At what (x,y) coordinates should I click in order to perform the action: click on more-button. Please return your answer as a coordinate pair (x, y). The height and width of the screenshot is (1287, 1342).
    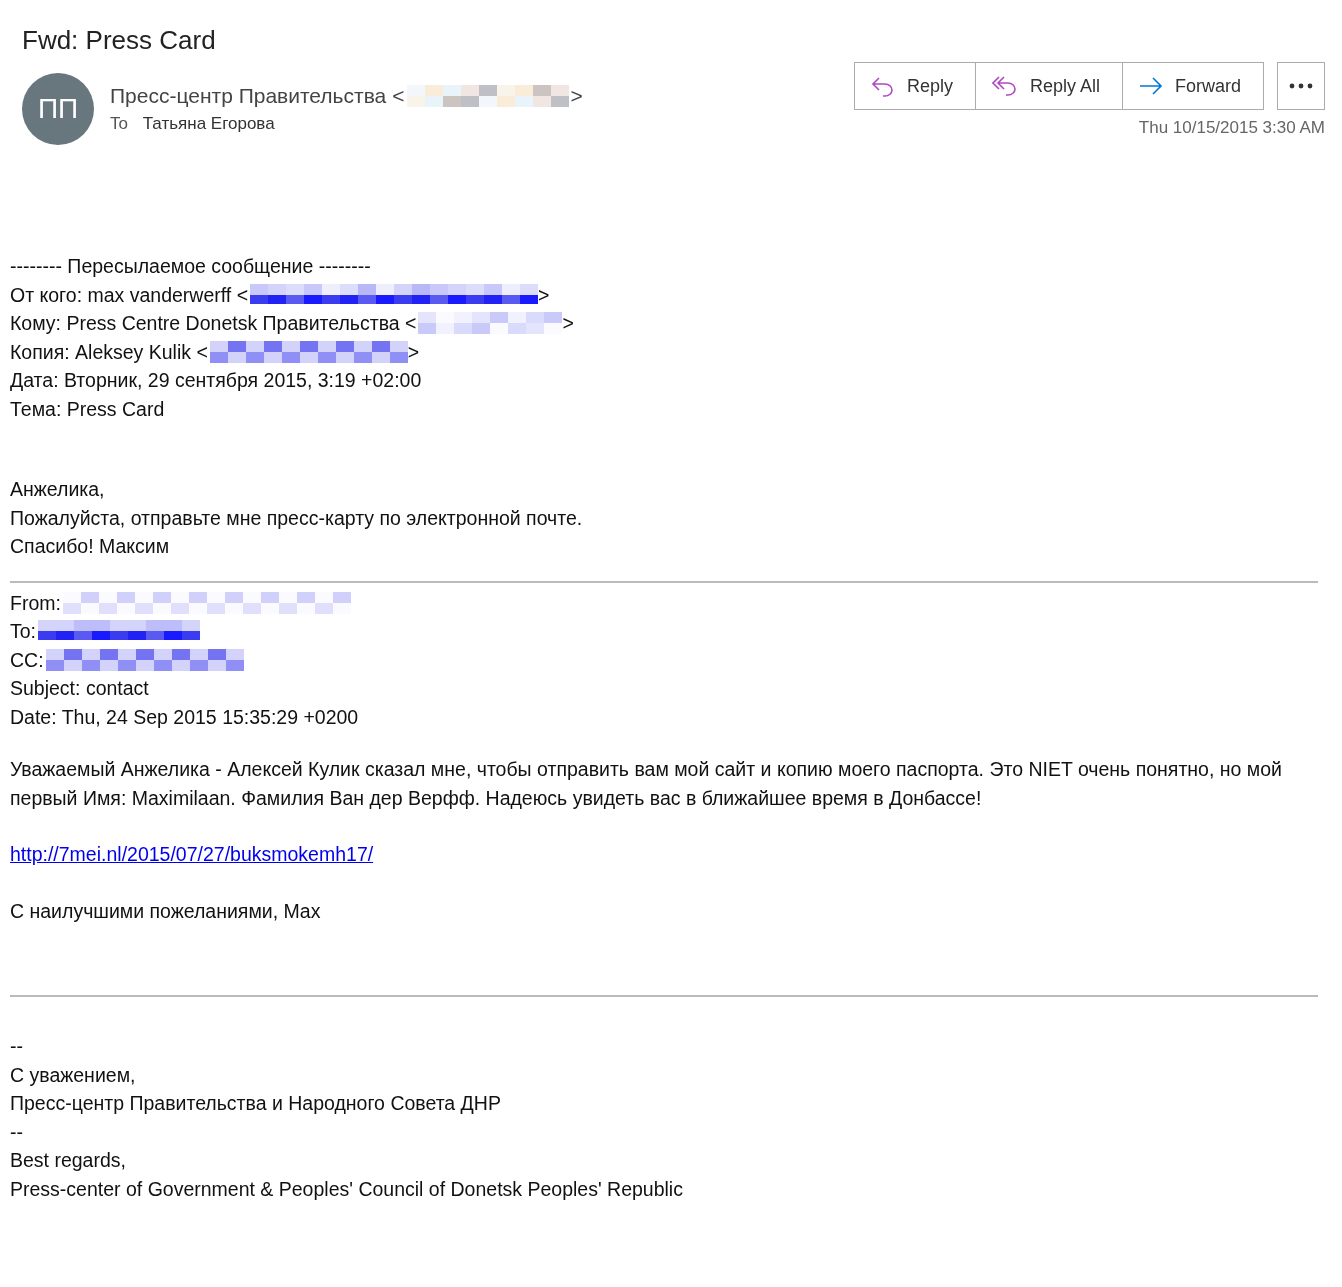
    Looking at the image, I should click on (1301, 86).